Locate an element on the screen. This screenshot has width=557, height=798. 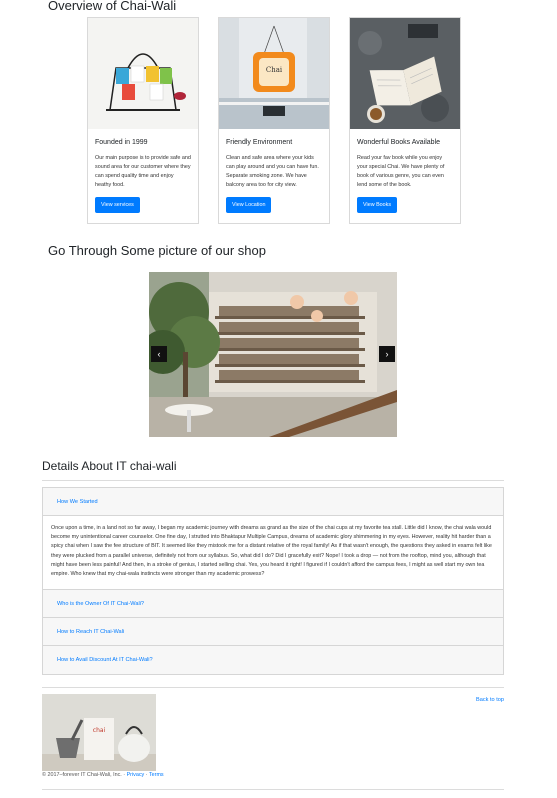
page-title: Overview of Chai-Wali is located at coordinates (112, 6).